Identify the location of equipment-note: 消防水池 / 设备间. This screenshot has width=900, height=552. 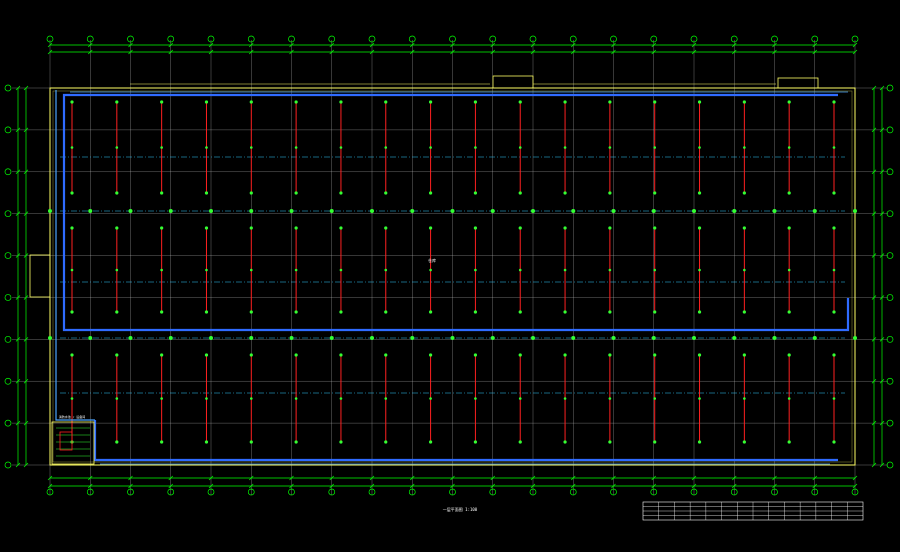
(72, 416).